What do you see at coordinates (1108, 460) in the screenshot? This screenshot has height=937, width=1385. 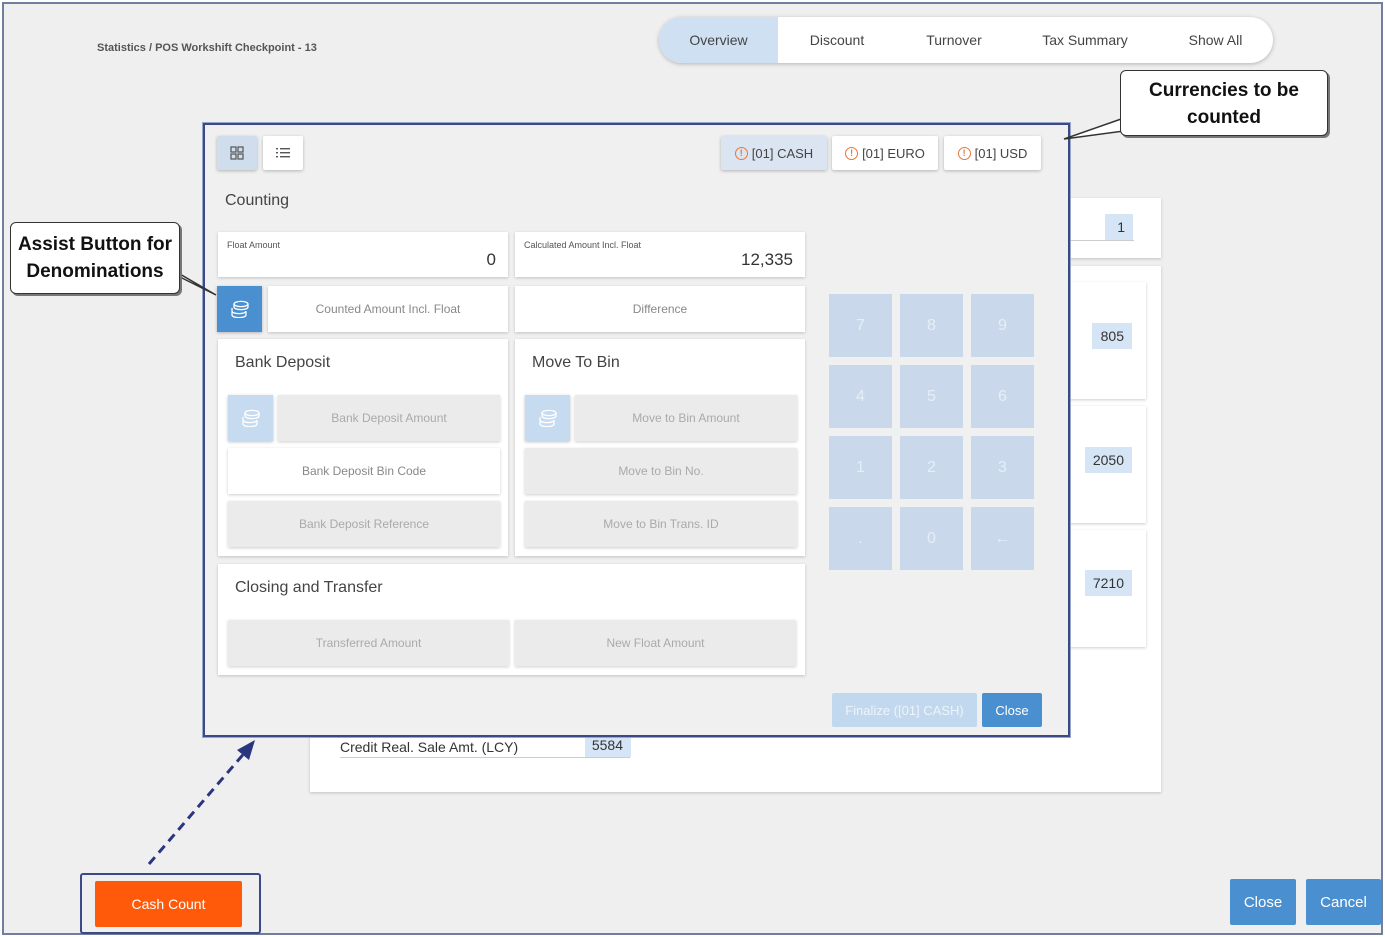 I see `background-value: 2050` at bounding box center [1108, 460].